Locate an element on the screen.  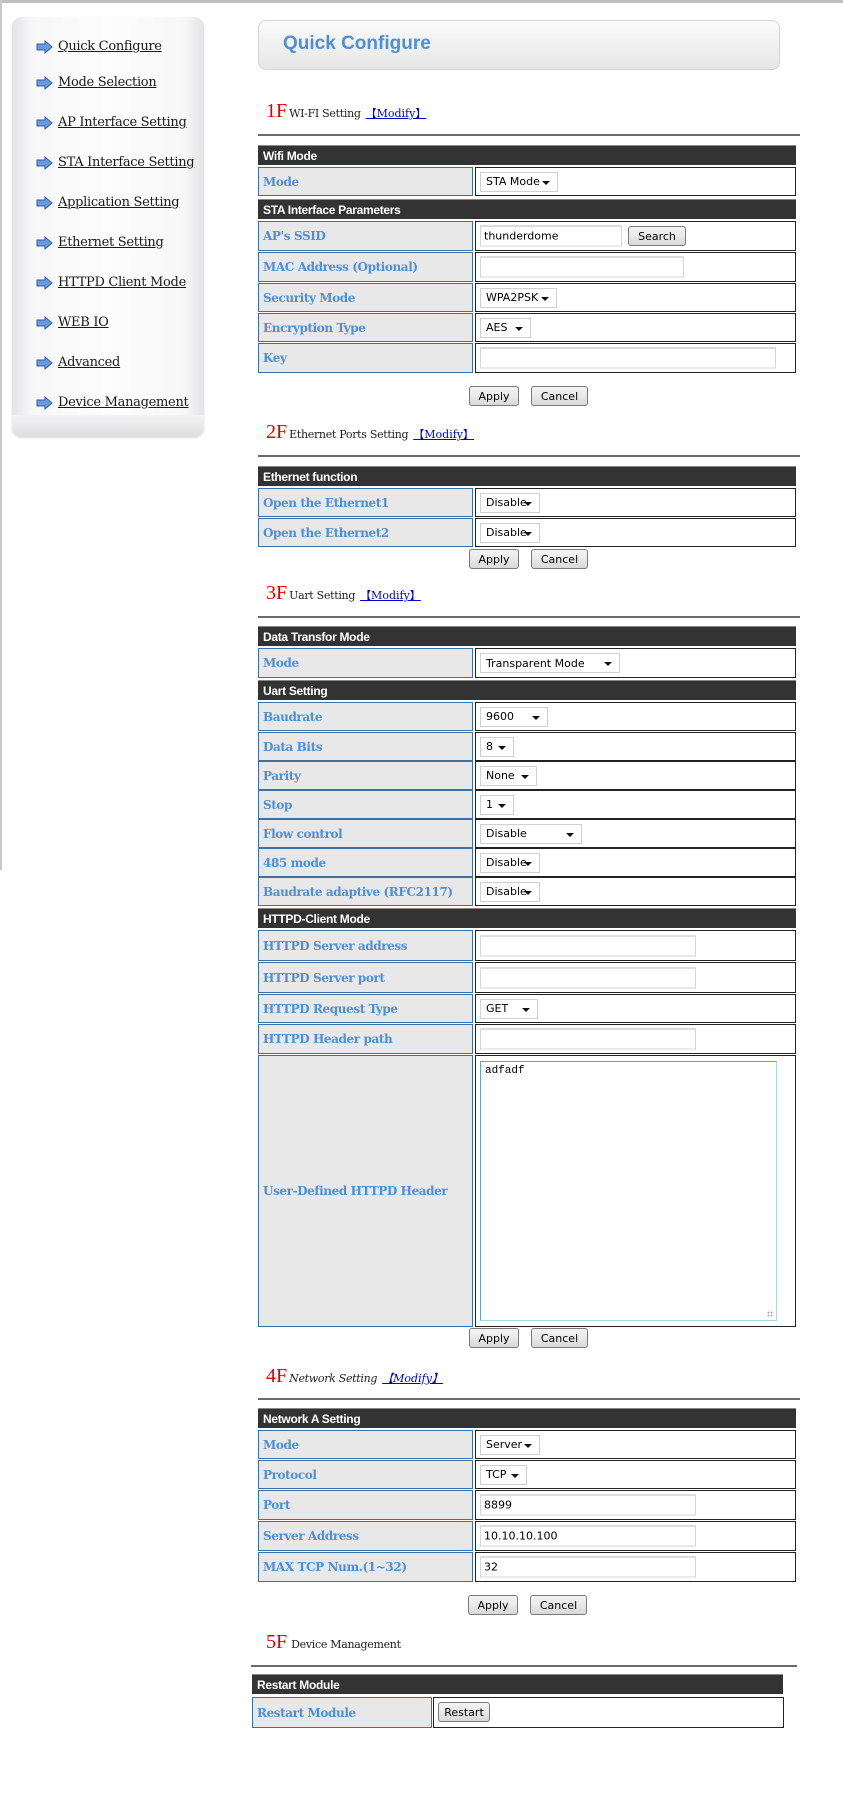
cancel-button-ethernet: Cancel is located at coordinates (559, 559).